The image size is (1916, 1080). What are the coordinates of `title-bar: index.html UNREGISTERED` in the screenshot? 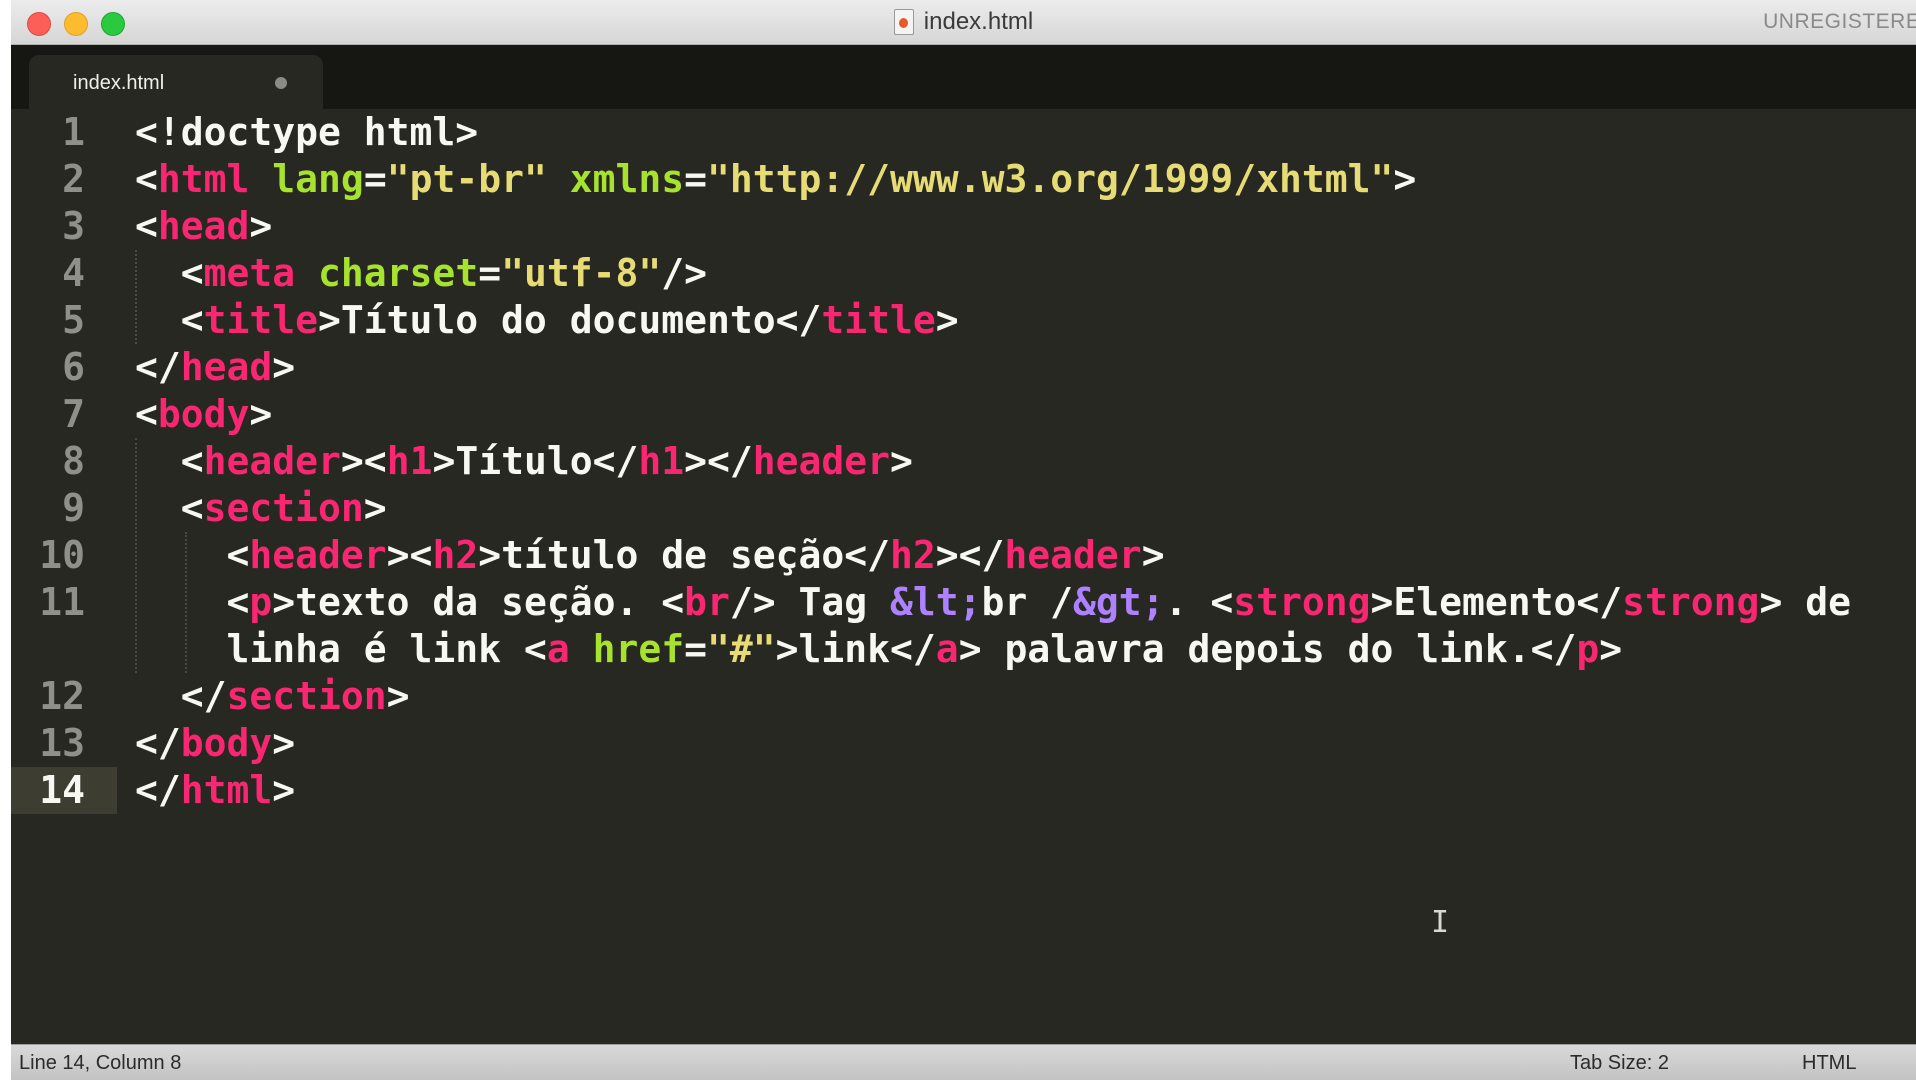 It's located at (963, 22).